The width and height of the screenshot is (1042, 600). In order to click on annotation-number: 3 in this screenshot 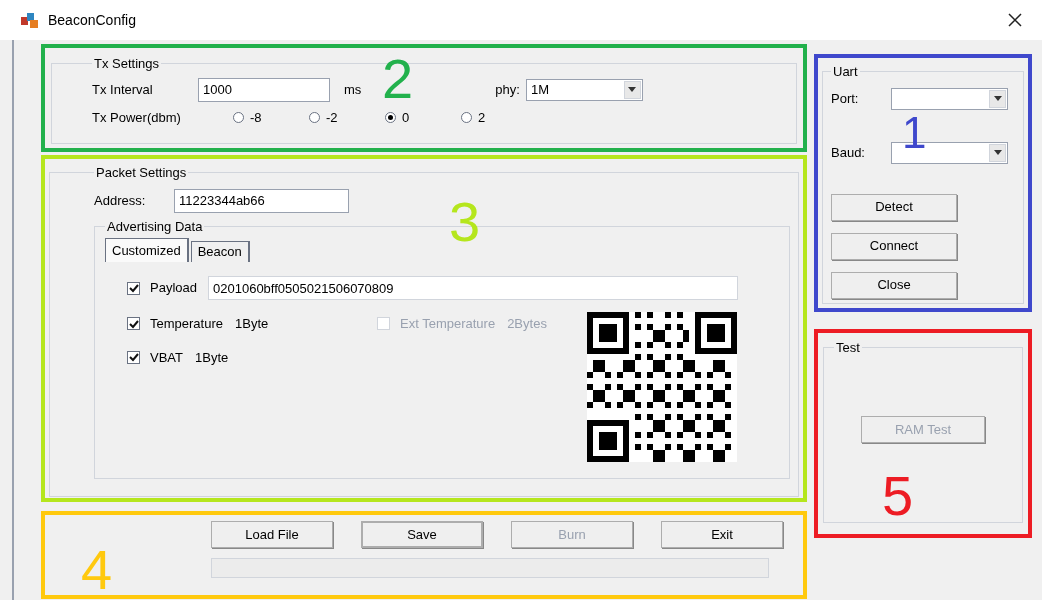, I will do `click(465, 222)`.